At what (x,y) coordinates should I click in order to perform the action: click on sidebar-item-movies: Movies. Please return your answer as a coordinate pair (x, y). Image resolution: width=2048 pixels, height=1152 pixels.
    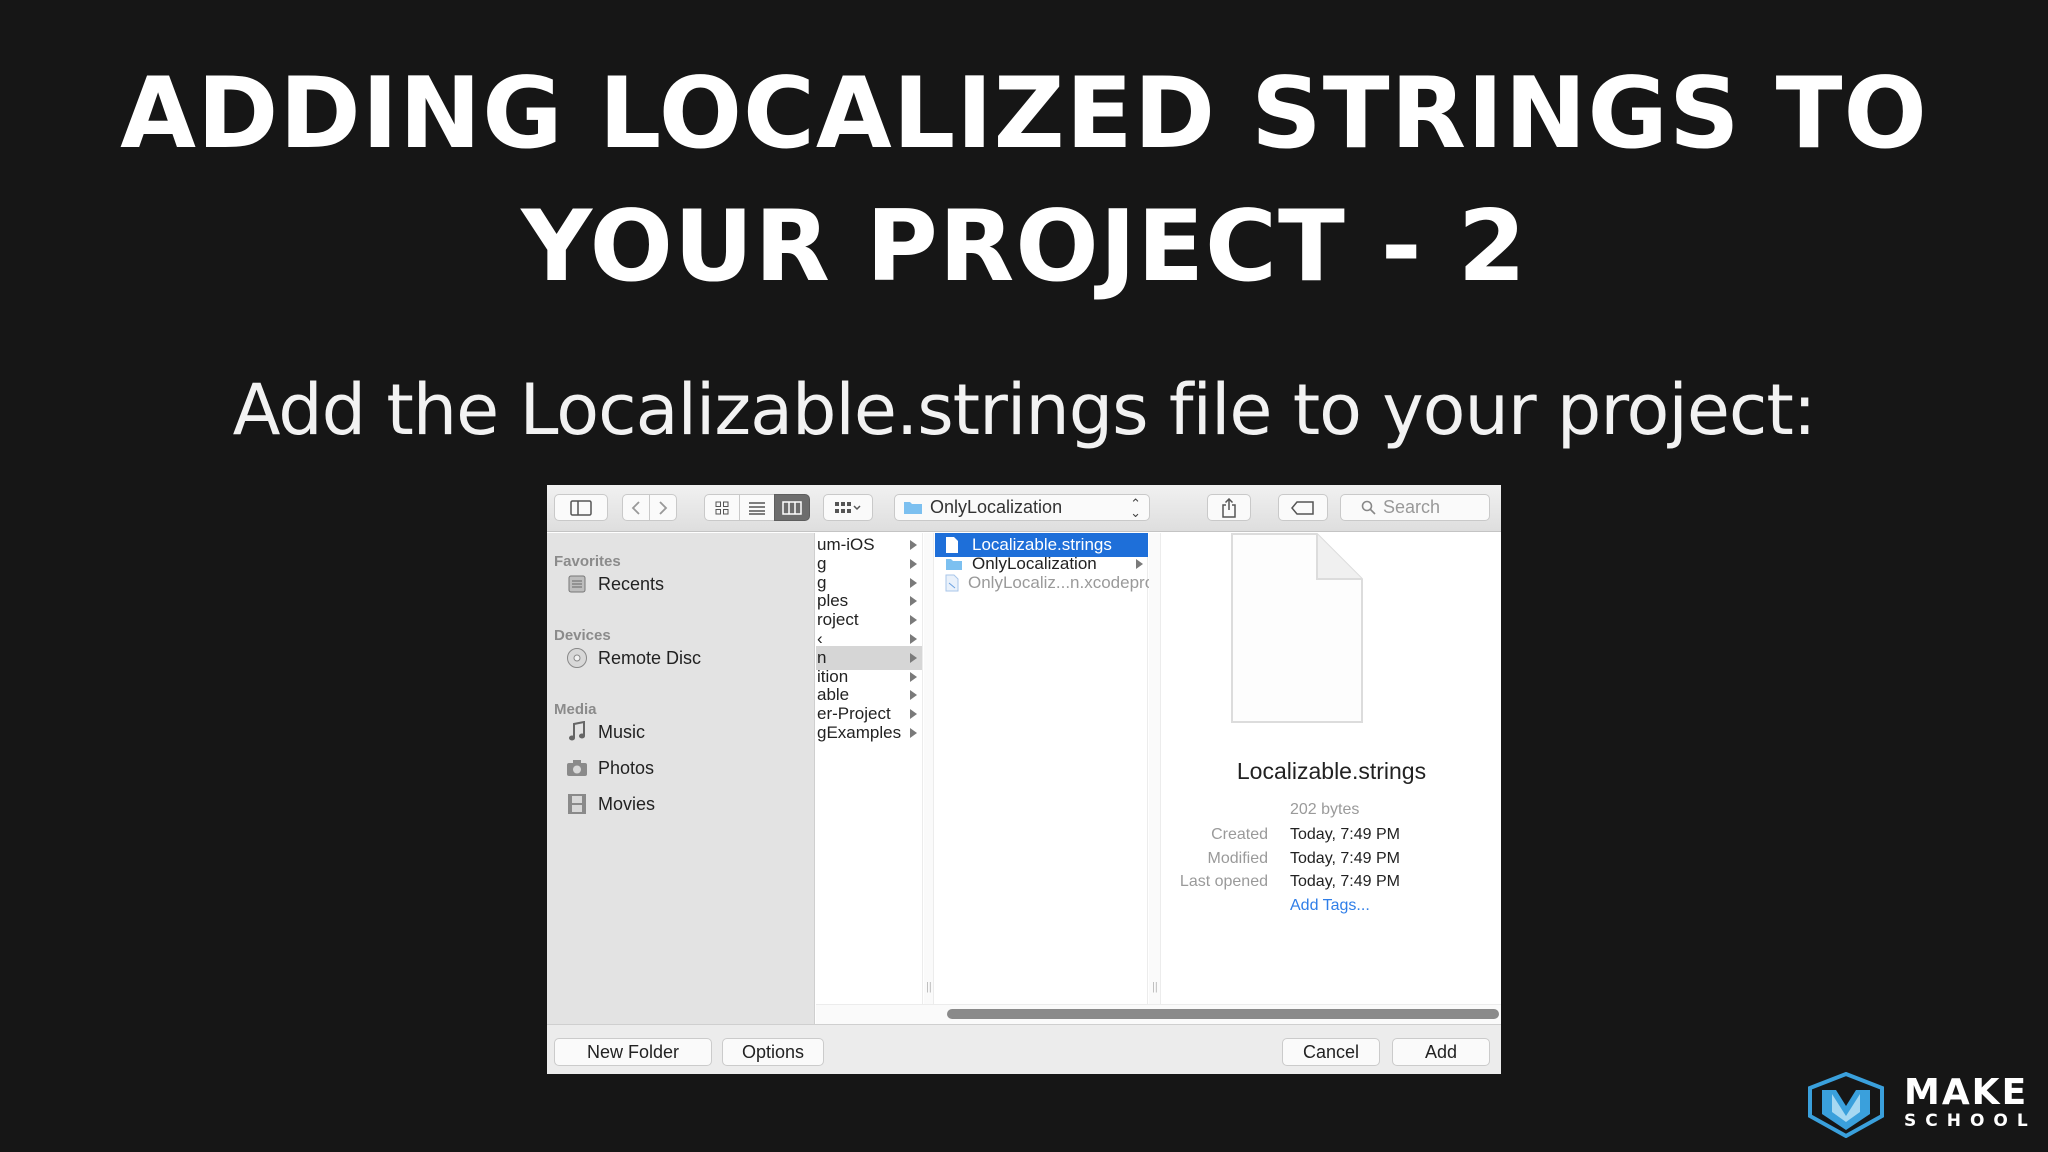
    Looking at the image, I should click on (610, 804).